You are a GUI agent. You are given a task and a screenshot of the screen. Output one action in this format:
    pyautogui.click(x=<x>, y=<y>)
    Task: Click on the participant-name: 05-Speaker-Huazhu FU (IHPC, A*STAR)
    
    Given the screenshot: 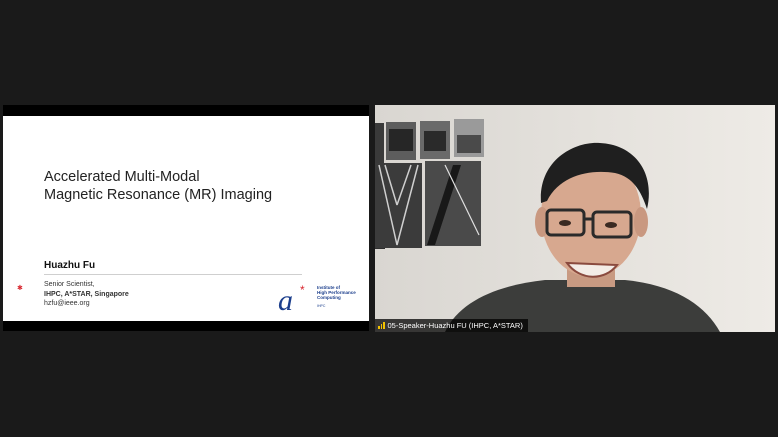 What is the action you would take?
    pyautogui.click(x=455, y=325)
    